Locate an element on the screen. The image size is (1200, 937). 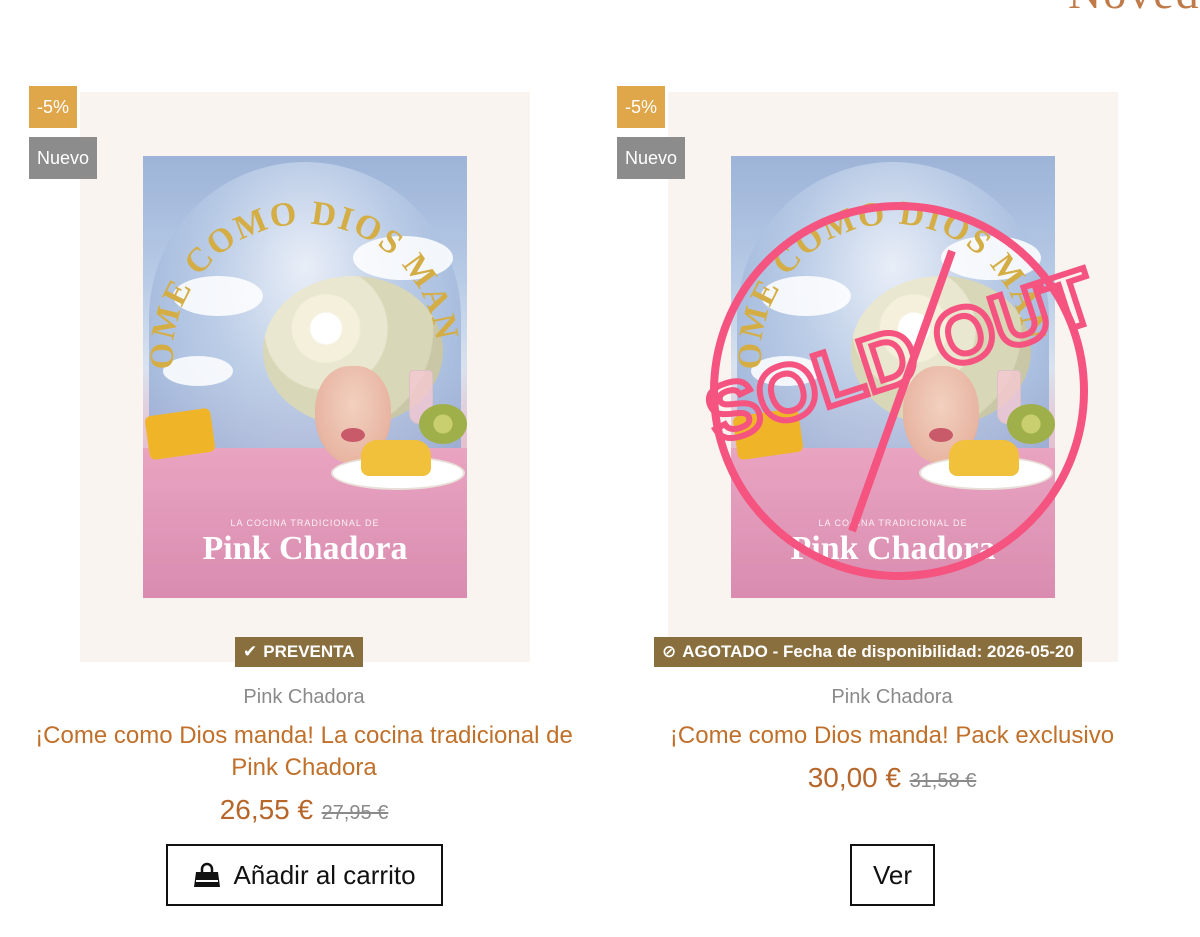
add-to-cart-button: Añadir al carrito is located at coordinates (304, 875).